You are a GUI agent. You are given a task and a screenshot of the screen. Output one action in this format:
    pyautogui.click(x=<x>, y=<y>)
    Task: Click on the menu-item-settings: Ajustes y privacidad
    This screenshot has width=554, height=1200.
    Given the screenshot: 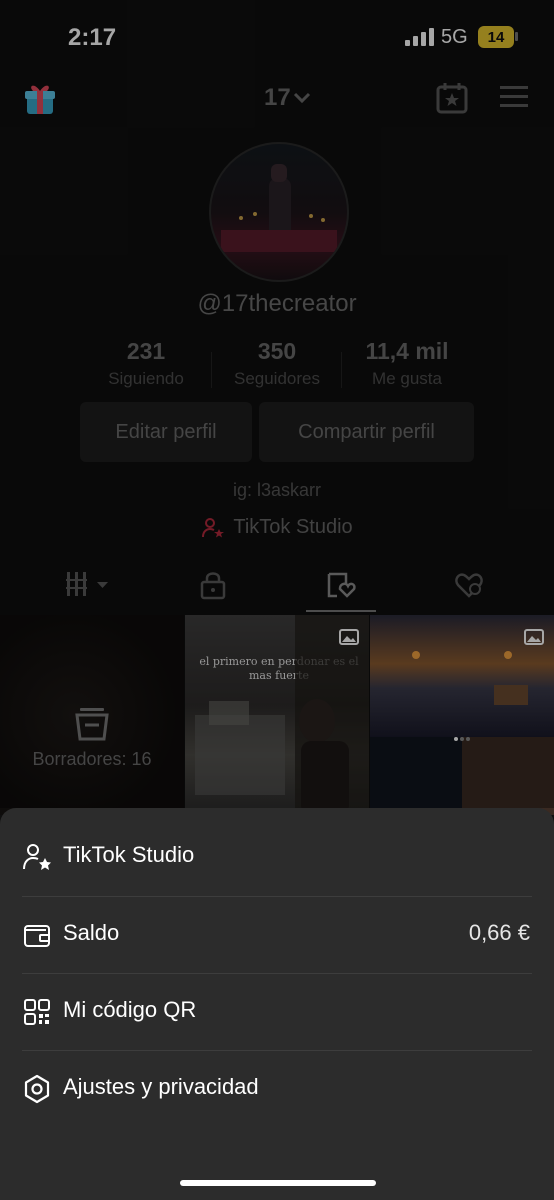 What is the action you would take?
    pyautogui.click(x=277, y=1088)
    